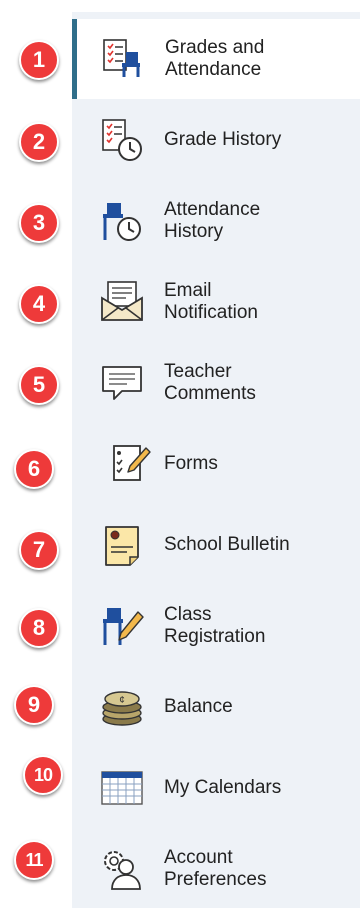 This screenshot has height=909, width=360. Describe the element at coordinates (39, 304) in the screenshot. I see `callout-badge: 4` at that location.